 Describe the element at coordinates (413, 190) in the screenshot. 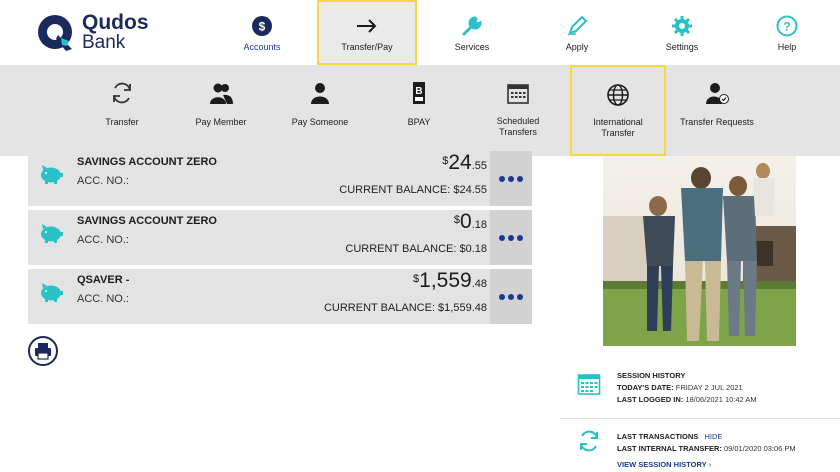

I see `current-balance: CURRENT BALANCE: $24.55` at that location.